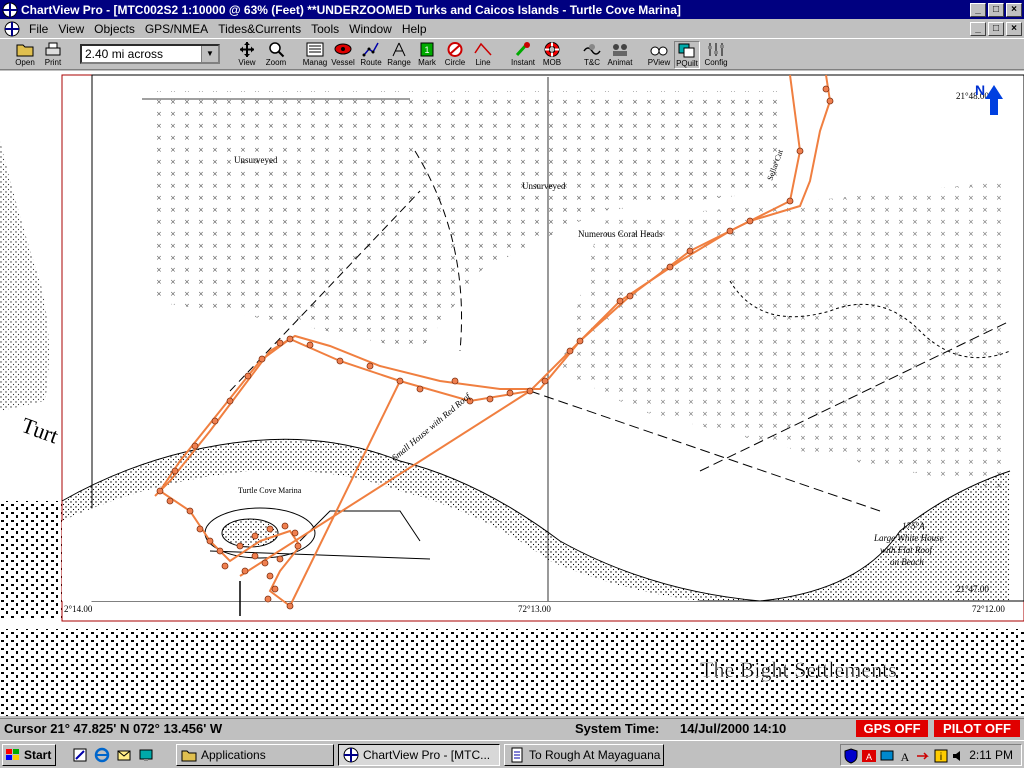  What do you see at coordinates (978, 9) in the screenshot?
I see `minimize-button: _` at bounding box center [978, 9].